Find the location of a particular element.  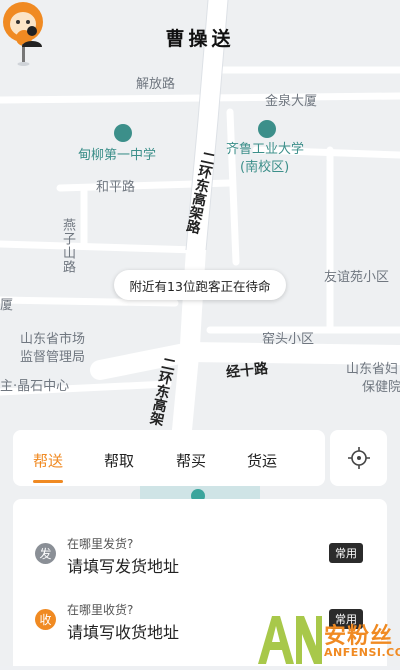

send-address-row: 发 在哪里发货? 请填写发货地址 常用 is located at coordinates (200, 554).